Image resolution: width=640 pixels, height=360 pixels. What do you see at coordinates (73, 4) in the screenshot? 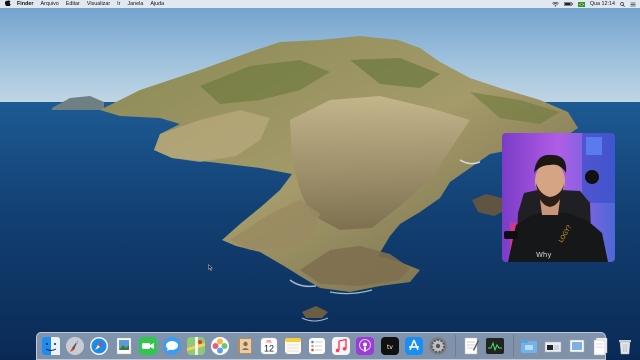
I see `menu-item-edit: Editar` at bounding box center [73, 4].